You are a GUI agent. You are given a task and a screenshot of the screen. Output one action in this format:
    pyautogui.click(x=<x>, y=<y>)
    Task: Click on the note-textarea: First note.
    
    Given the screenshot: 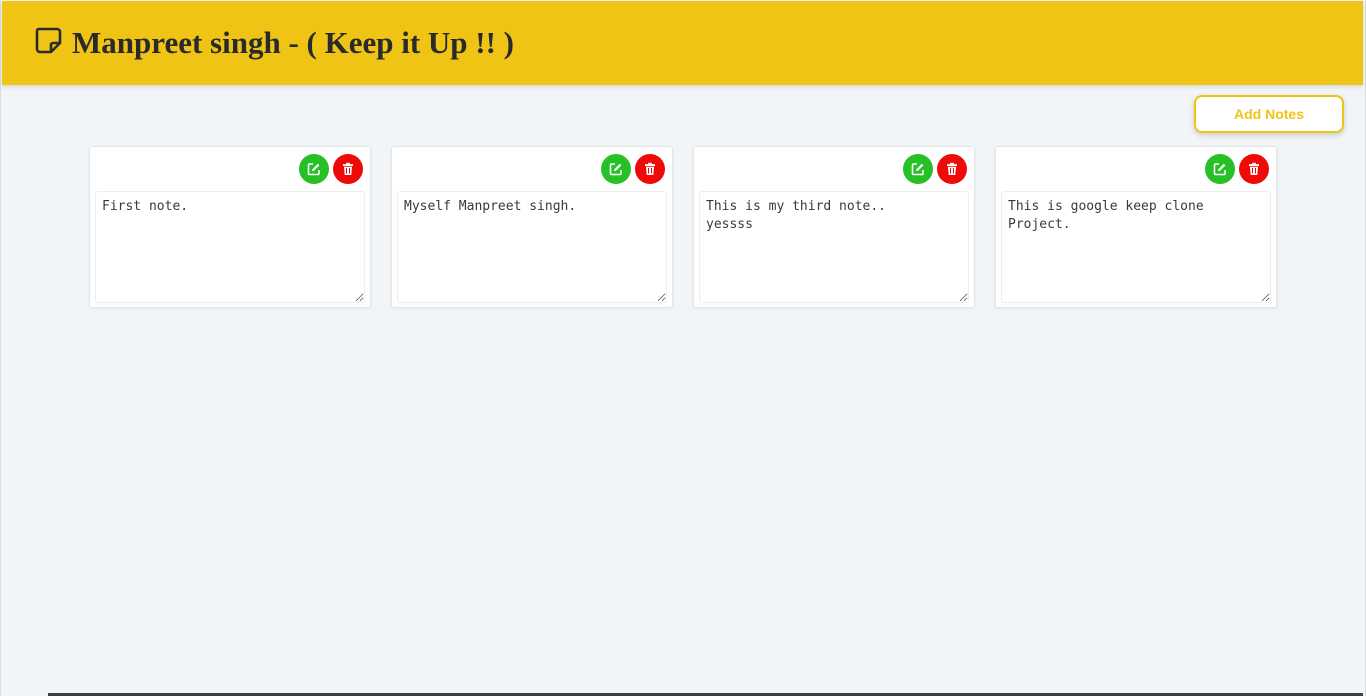 What is the action you would take?
    pyautogui.click(x=230, y=247)
    